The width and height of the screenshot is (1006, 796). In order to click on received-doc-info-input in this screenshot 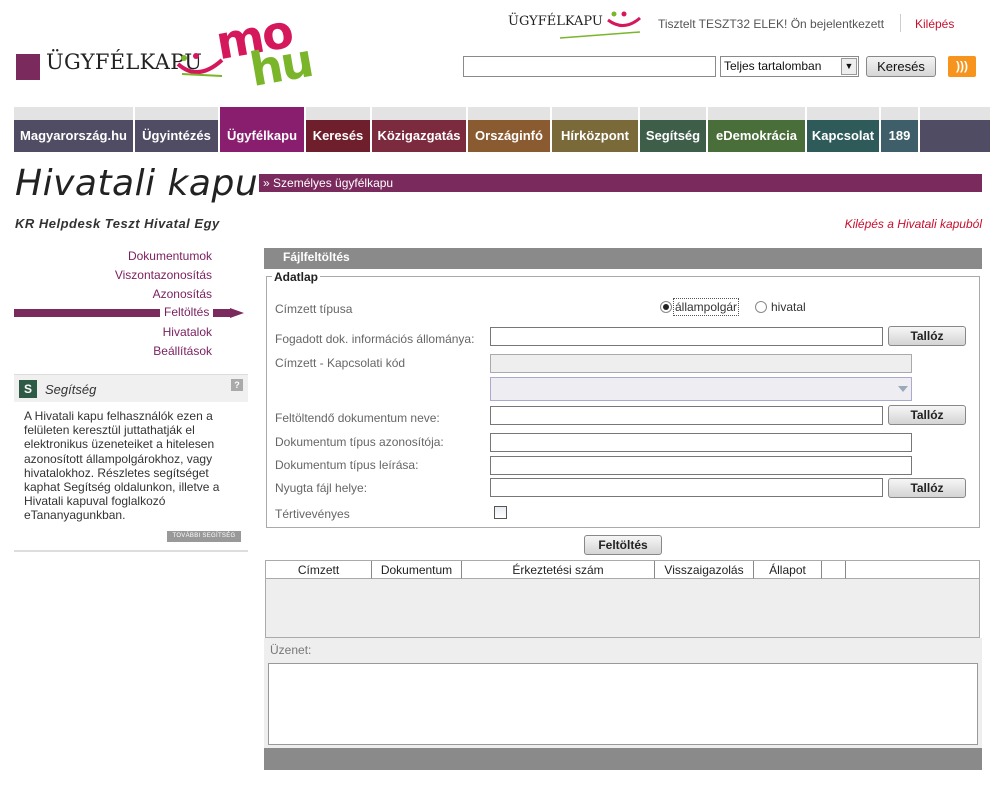, I will do `click(686, 336)`.